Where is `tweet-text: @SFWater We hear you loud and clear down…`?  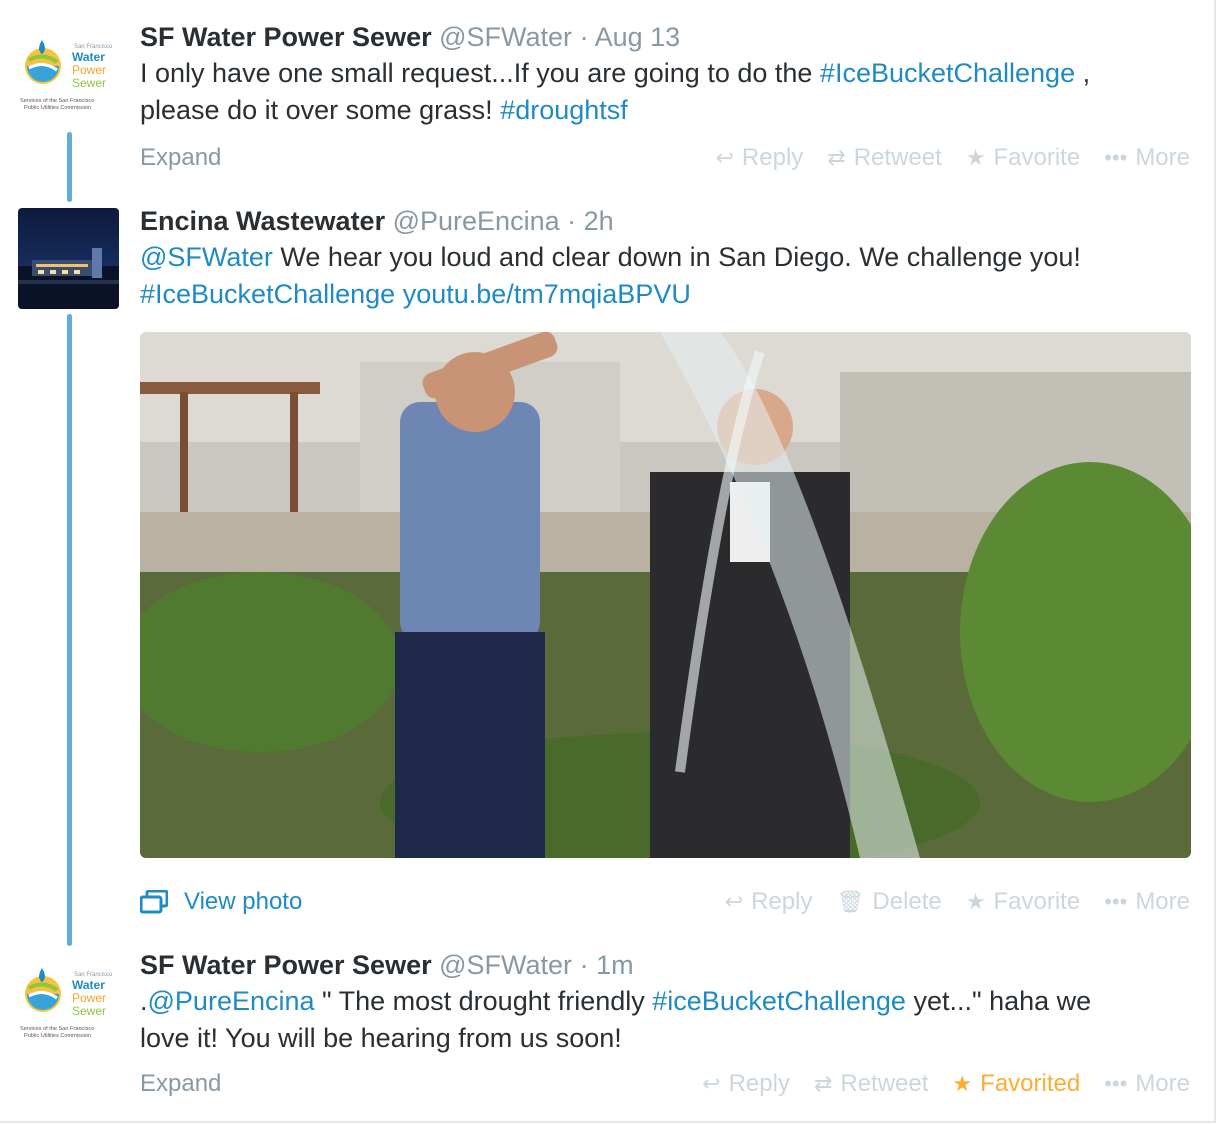 tweet-text: @SFWater We hear you loud and clear down… is located at coordinates (610, 275).